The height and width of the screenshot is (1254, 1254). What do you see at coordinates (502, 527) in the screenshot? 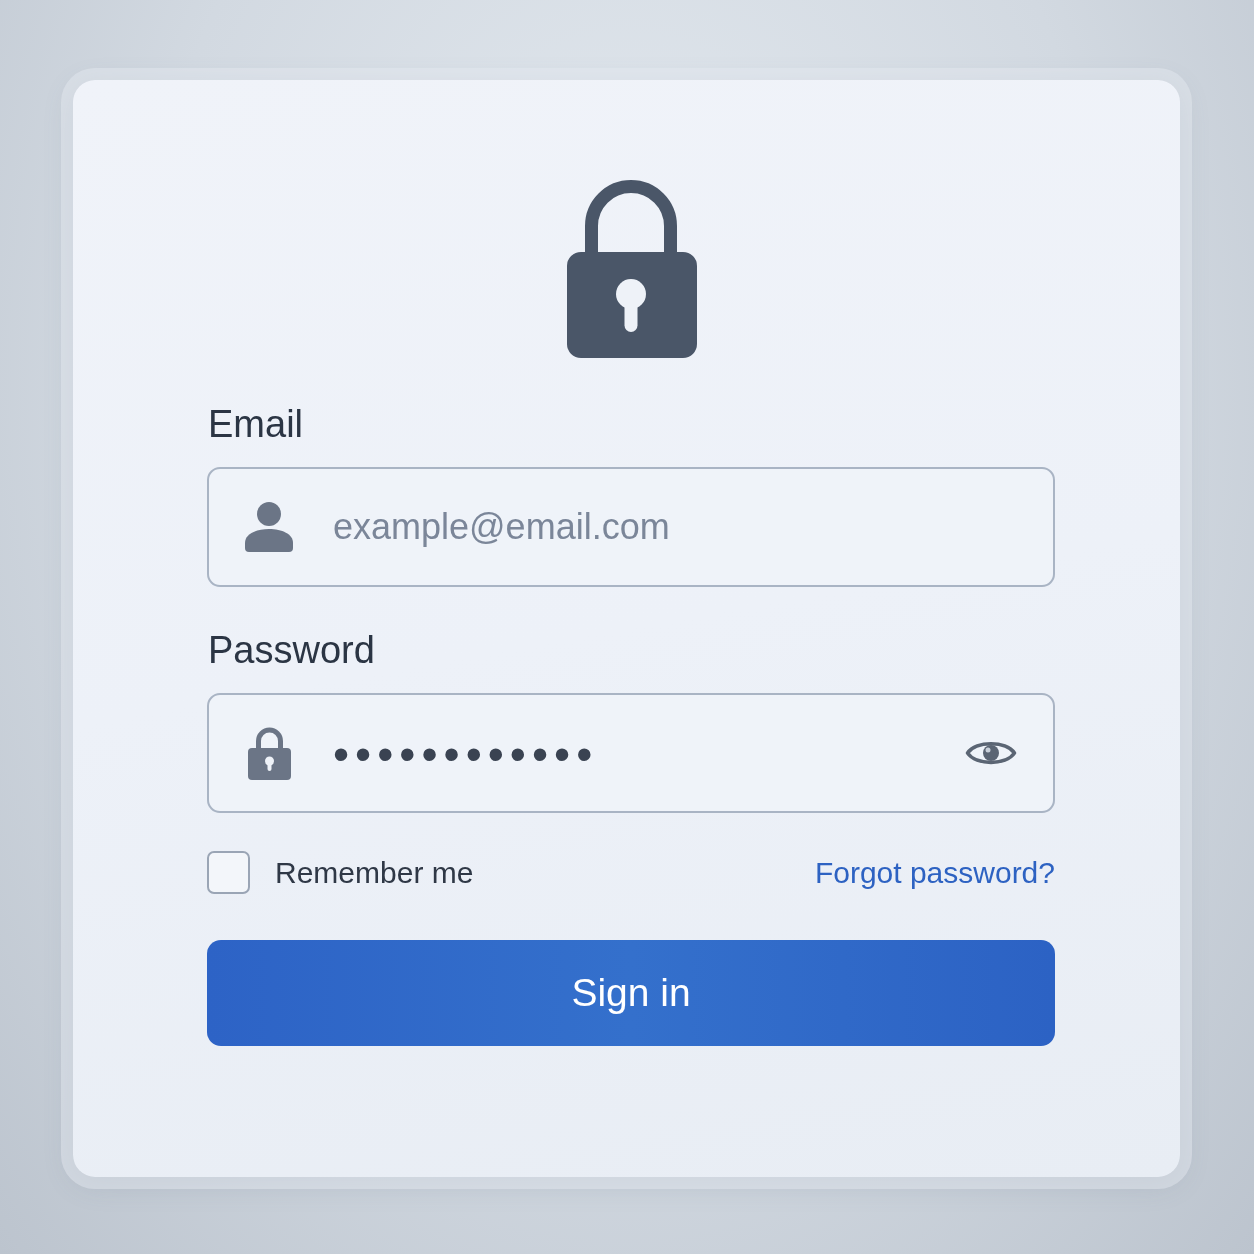
I see `placeholder-text: example@email.com` at bounding box center [502, 527].